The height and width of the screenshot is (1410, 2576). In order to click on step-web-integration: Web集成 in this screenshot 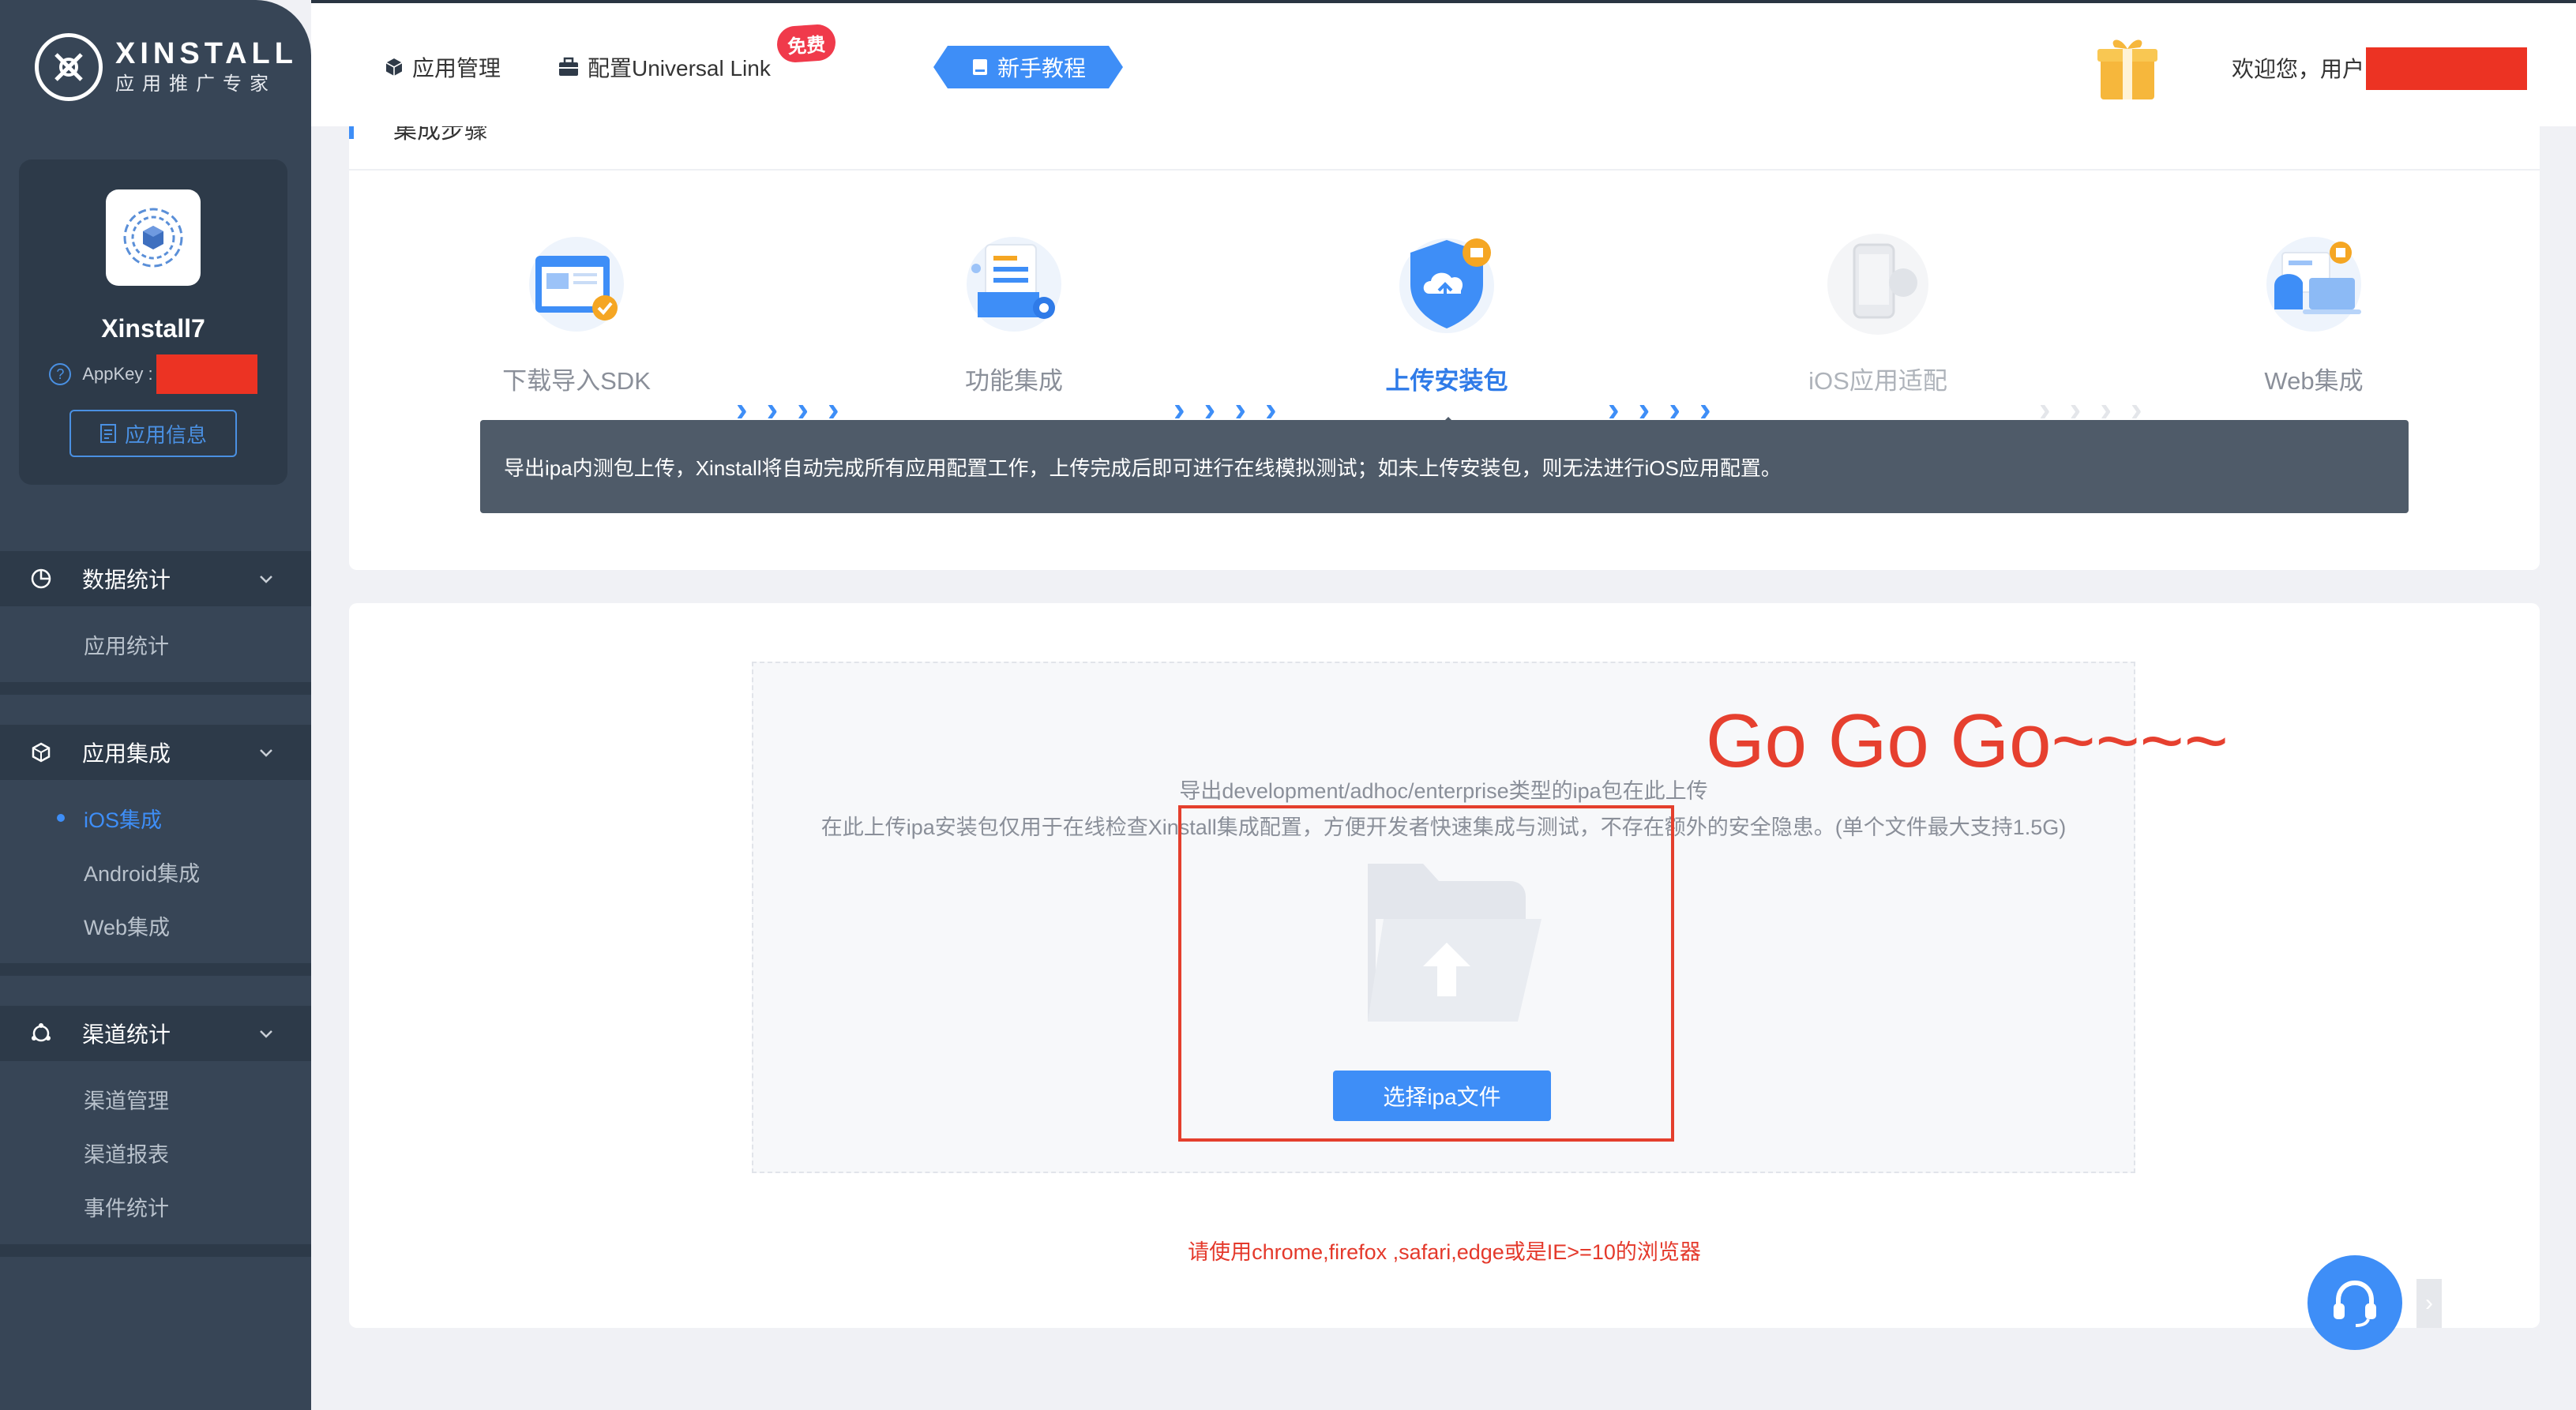, I will do `click(2314, 308)`.